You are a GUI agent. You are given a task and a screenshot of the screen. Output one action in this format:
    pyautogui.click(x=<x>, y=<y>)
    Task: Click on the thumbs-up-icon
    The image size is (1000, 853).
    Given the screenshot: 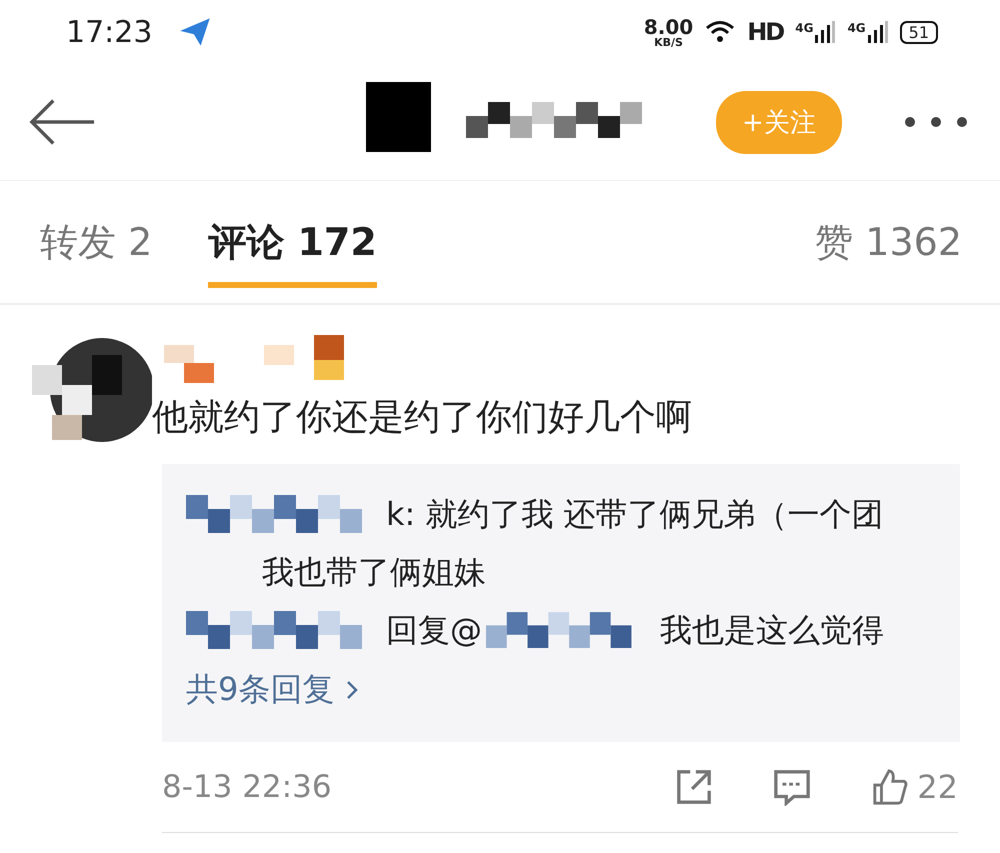 What is the action you would take?
    pyautogui.click(x=890, y=787)
    